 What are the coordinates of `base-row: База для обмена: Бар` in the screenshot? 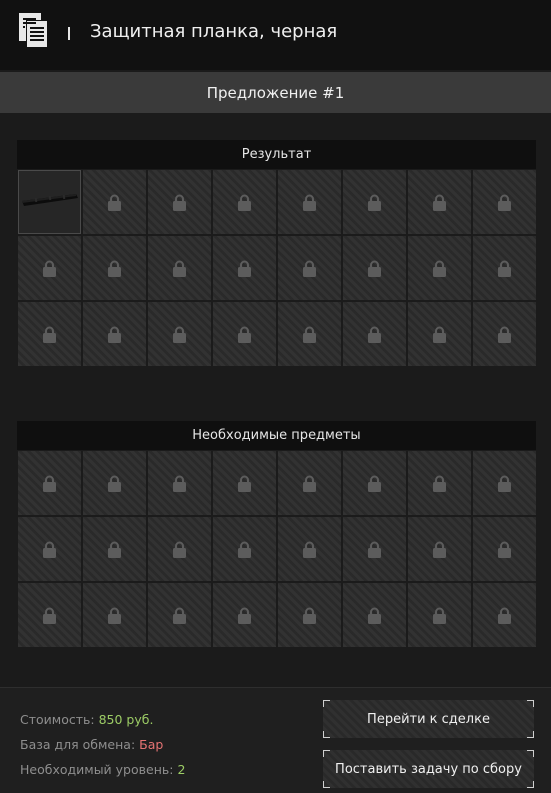 It's located at (91, 744).